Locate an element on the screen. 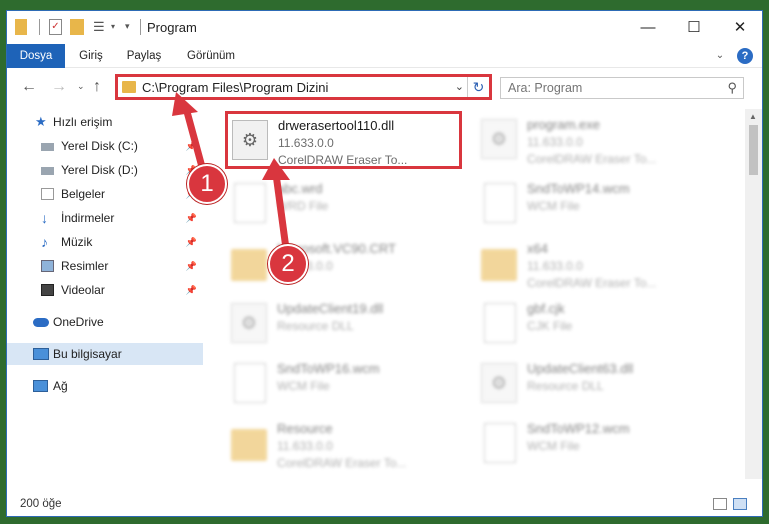 Image resolution: width=769 pixels, height=524 pixels. arrow-2-head is located at coordinates (276, 169).